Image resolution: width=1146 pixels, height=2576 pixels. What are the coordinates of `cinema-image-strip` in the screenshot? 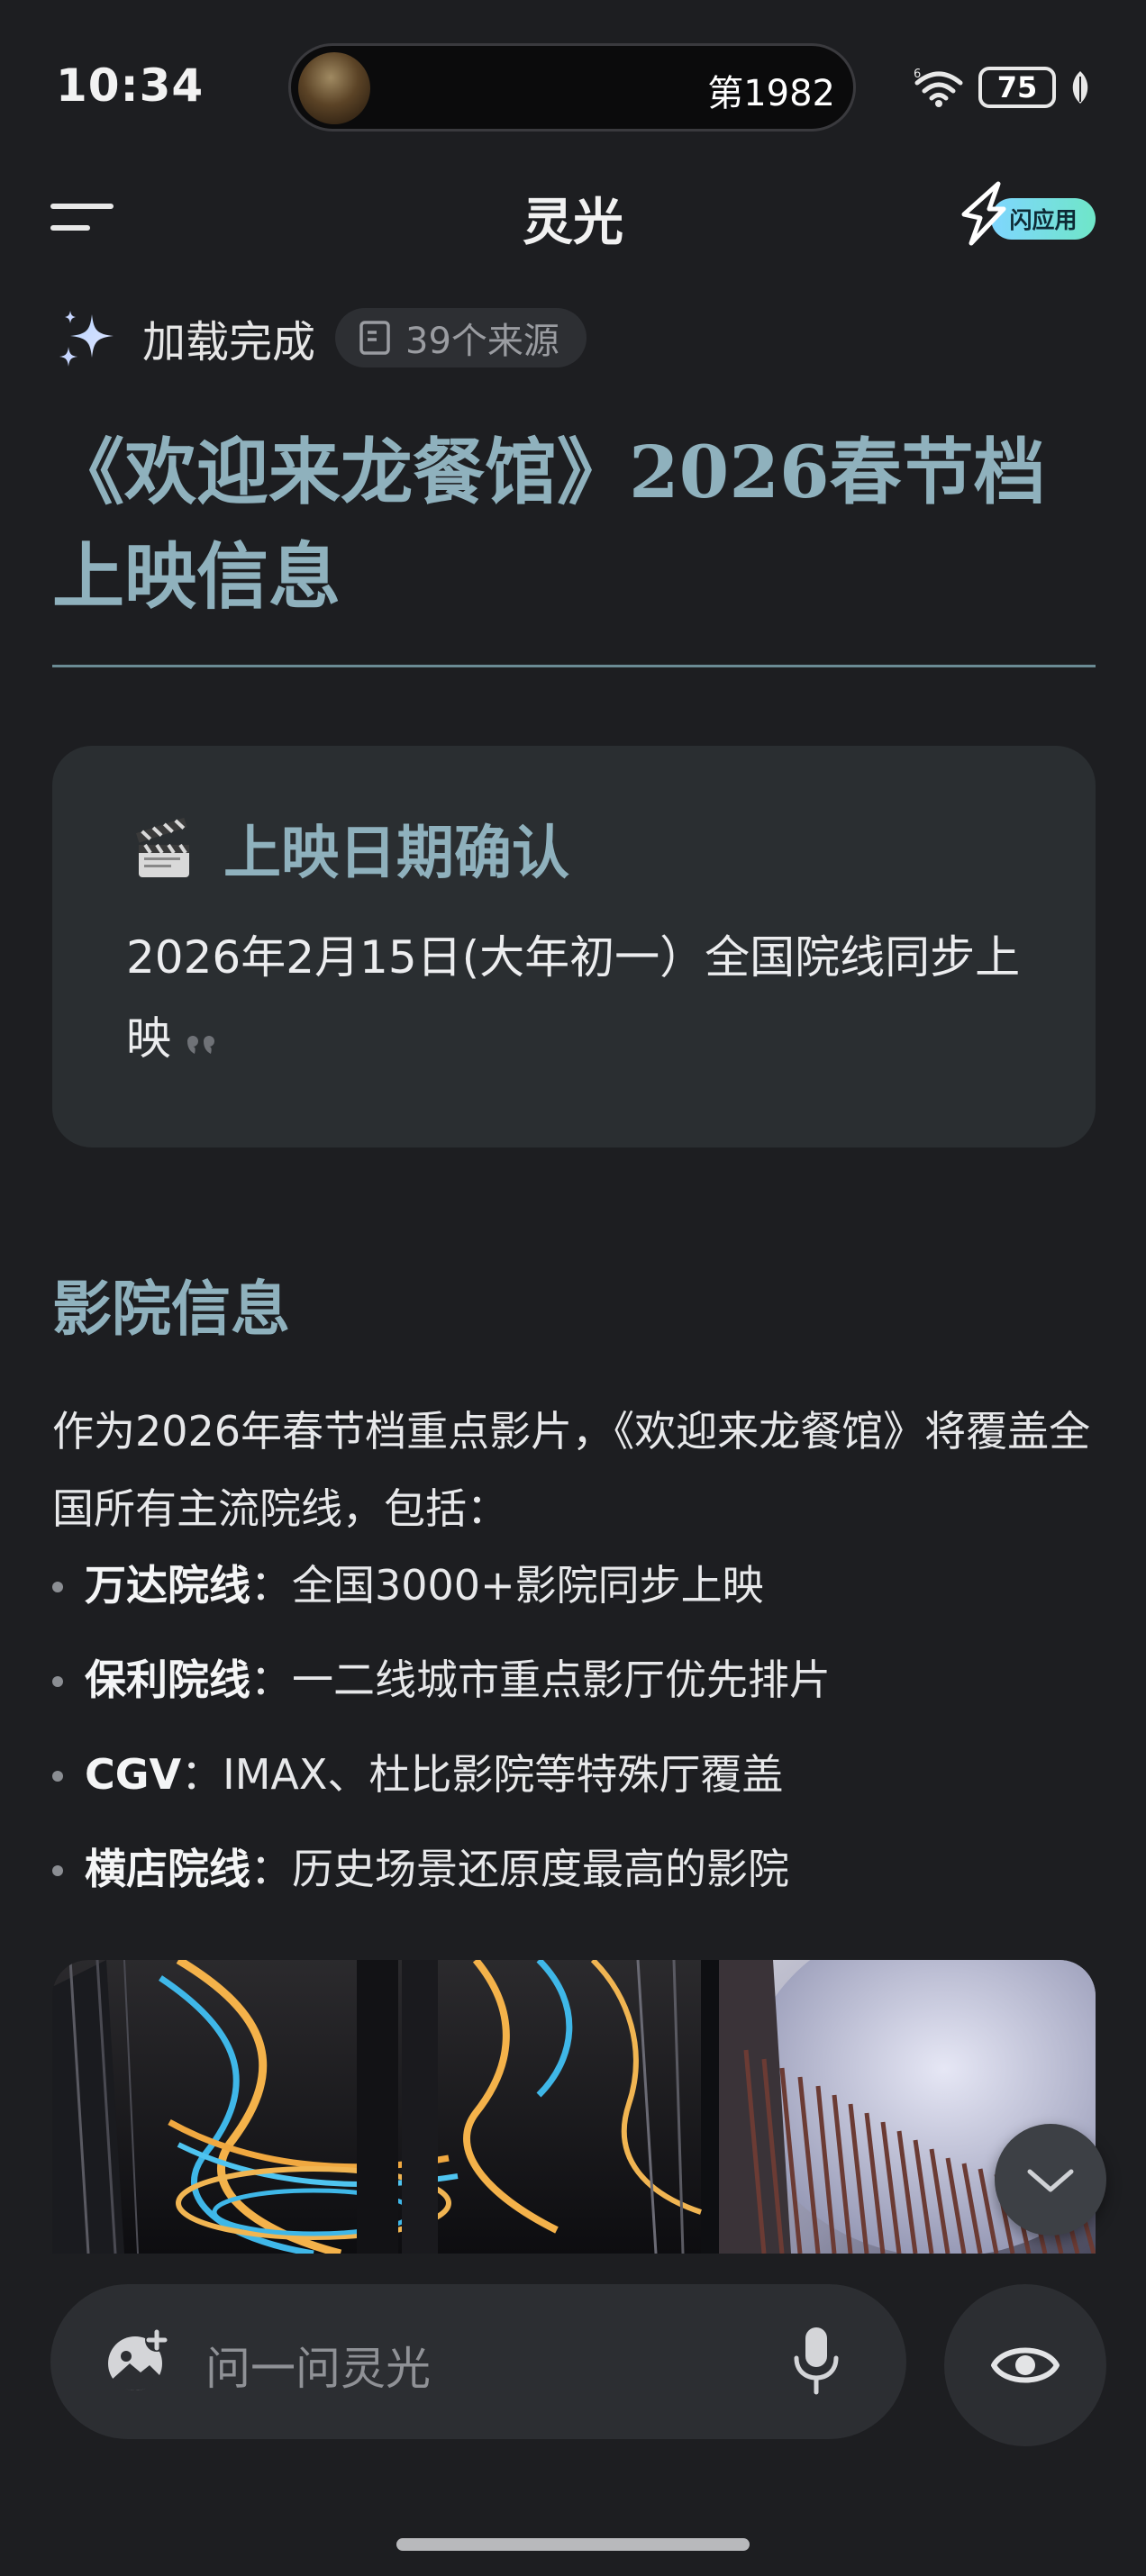 It's located at (574, 2107).